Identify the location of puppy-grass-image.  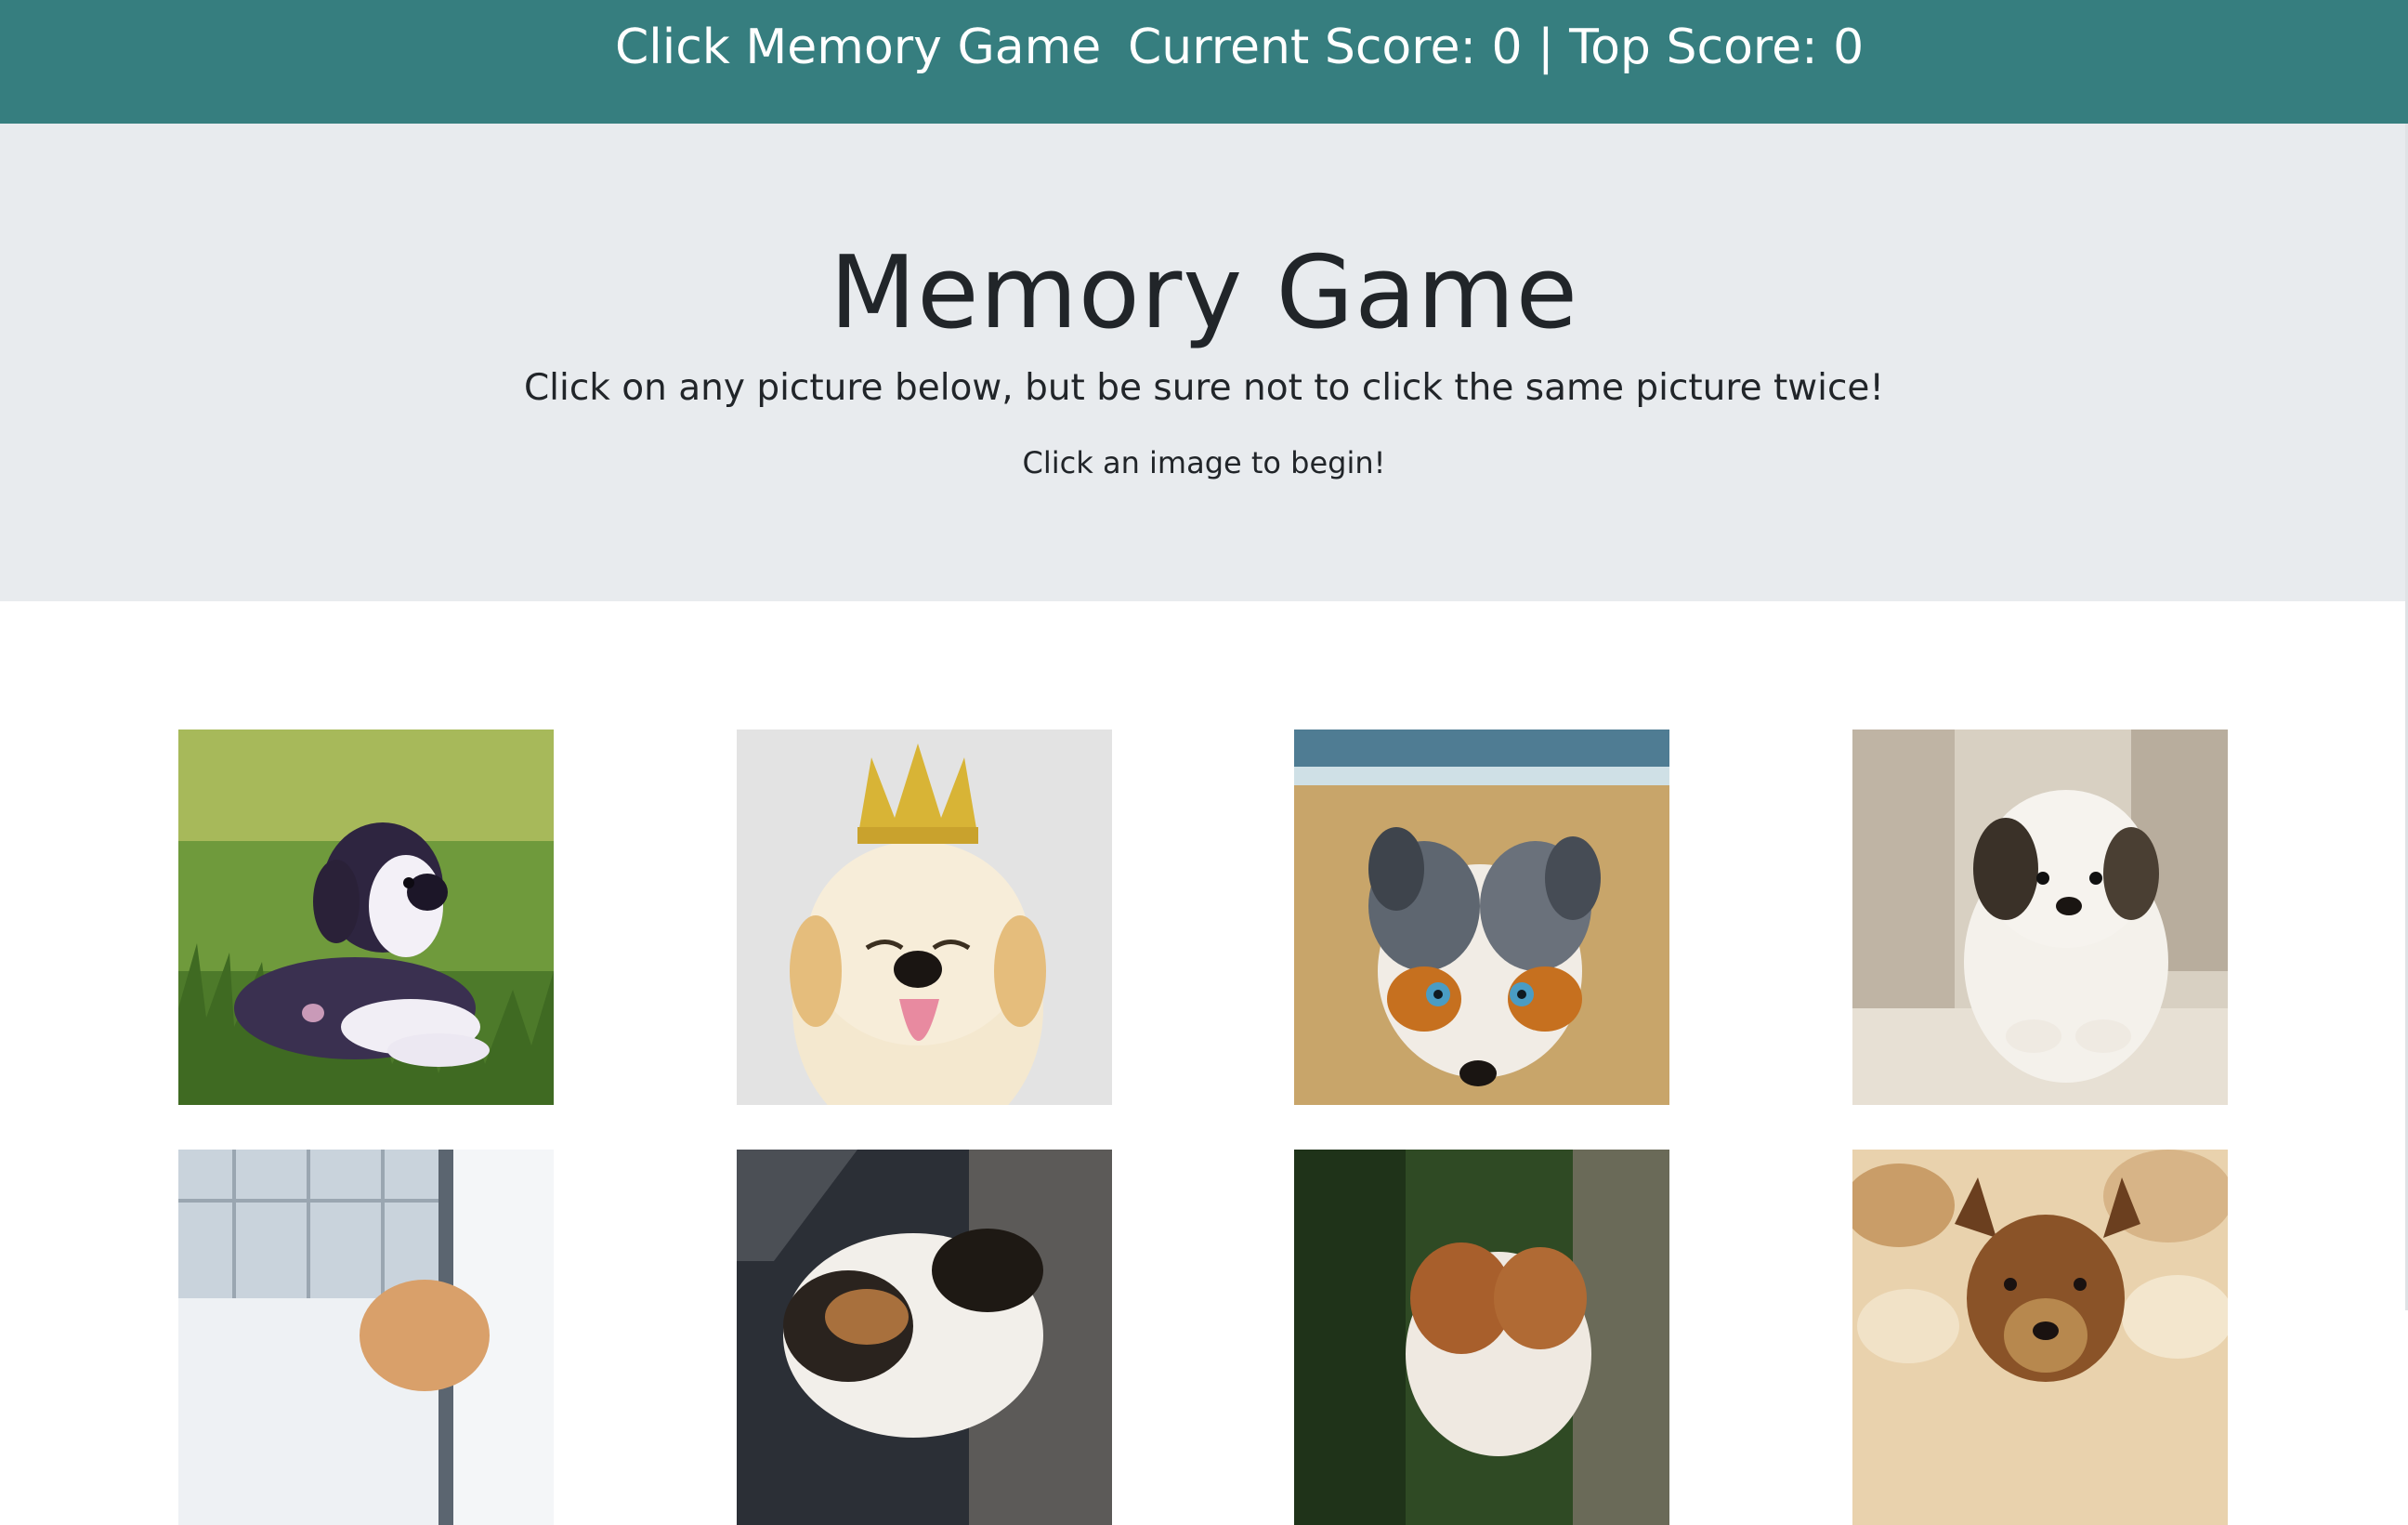
(366, 917).